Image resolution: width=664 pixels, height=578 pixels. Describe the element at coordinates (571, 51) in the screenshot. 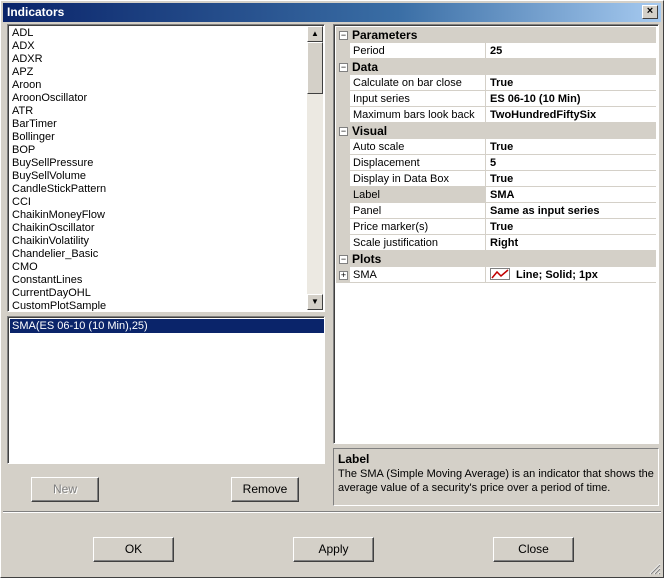

I see `property-value: 25` at that location.